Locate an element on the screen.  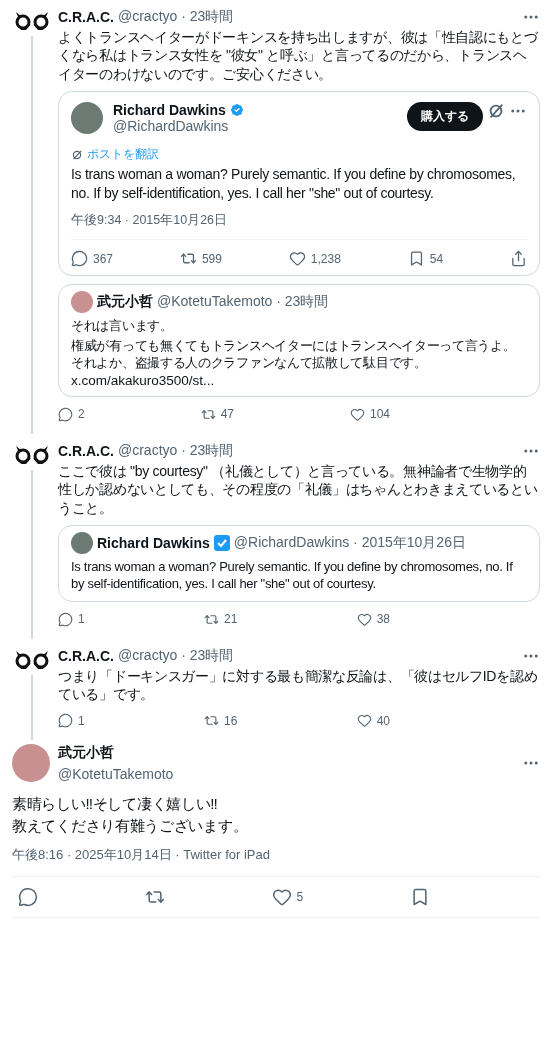
like-count: 40 is located at coordinates (383, 720).